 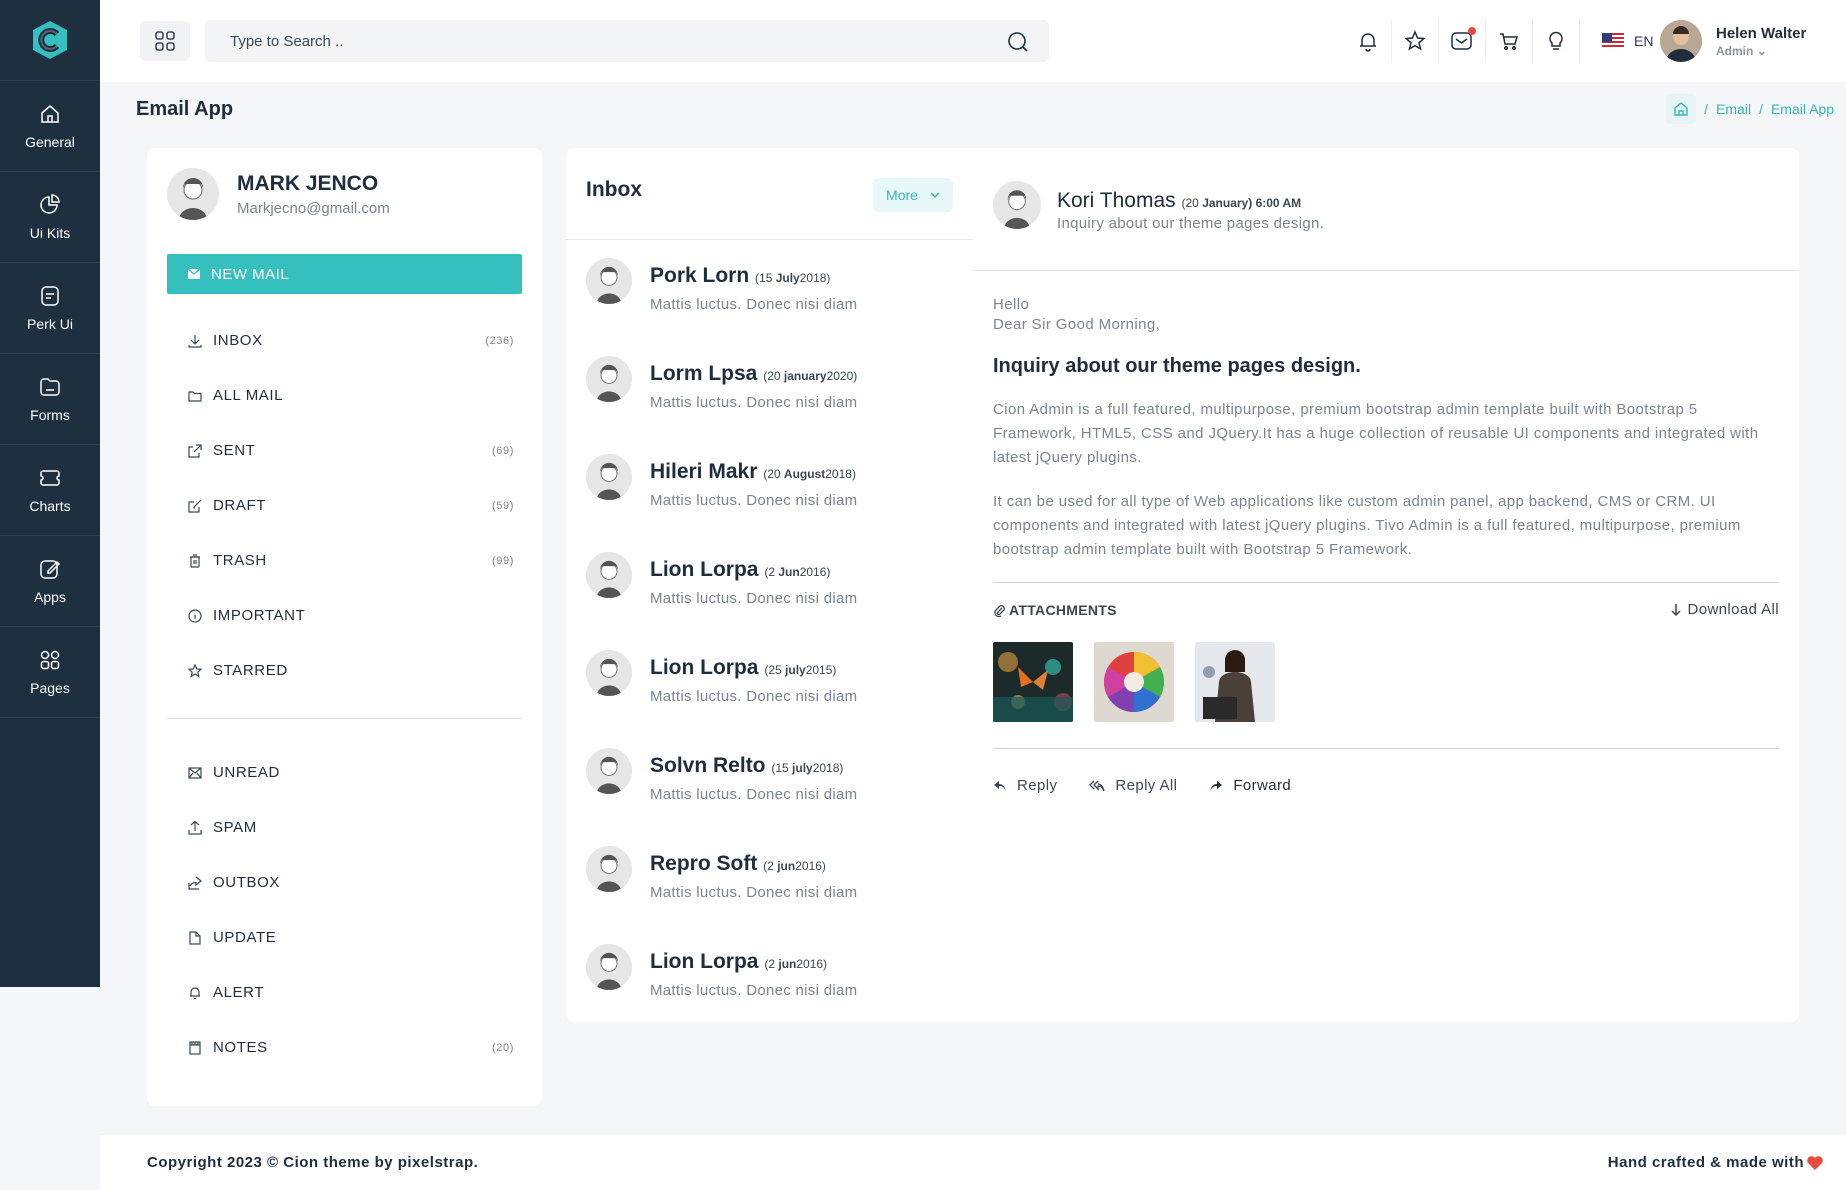 What do you see at coordinates (1761, 33) in the screenshot?
I see `user-name: Helen Walter` at bounding box center [1761, 33].